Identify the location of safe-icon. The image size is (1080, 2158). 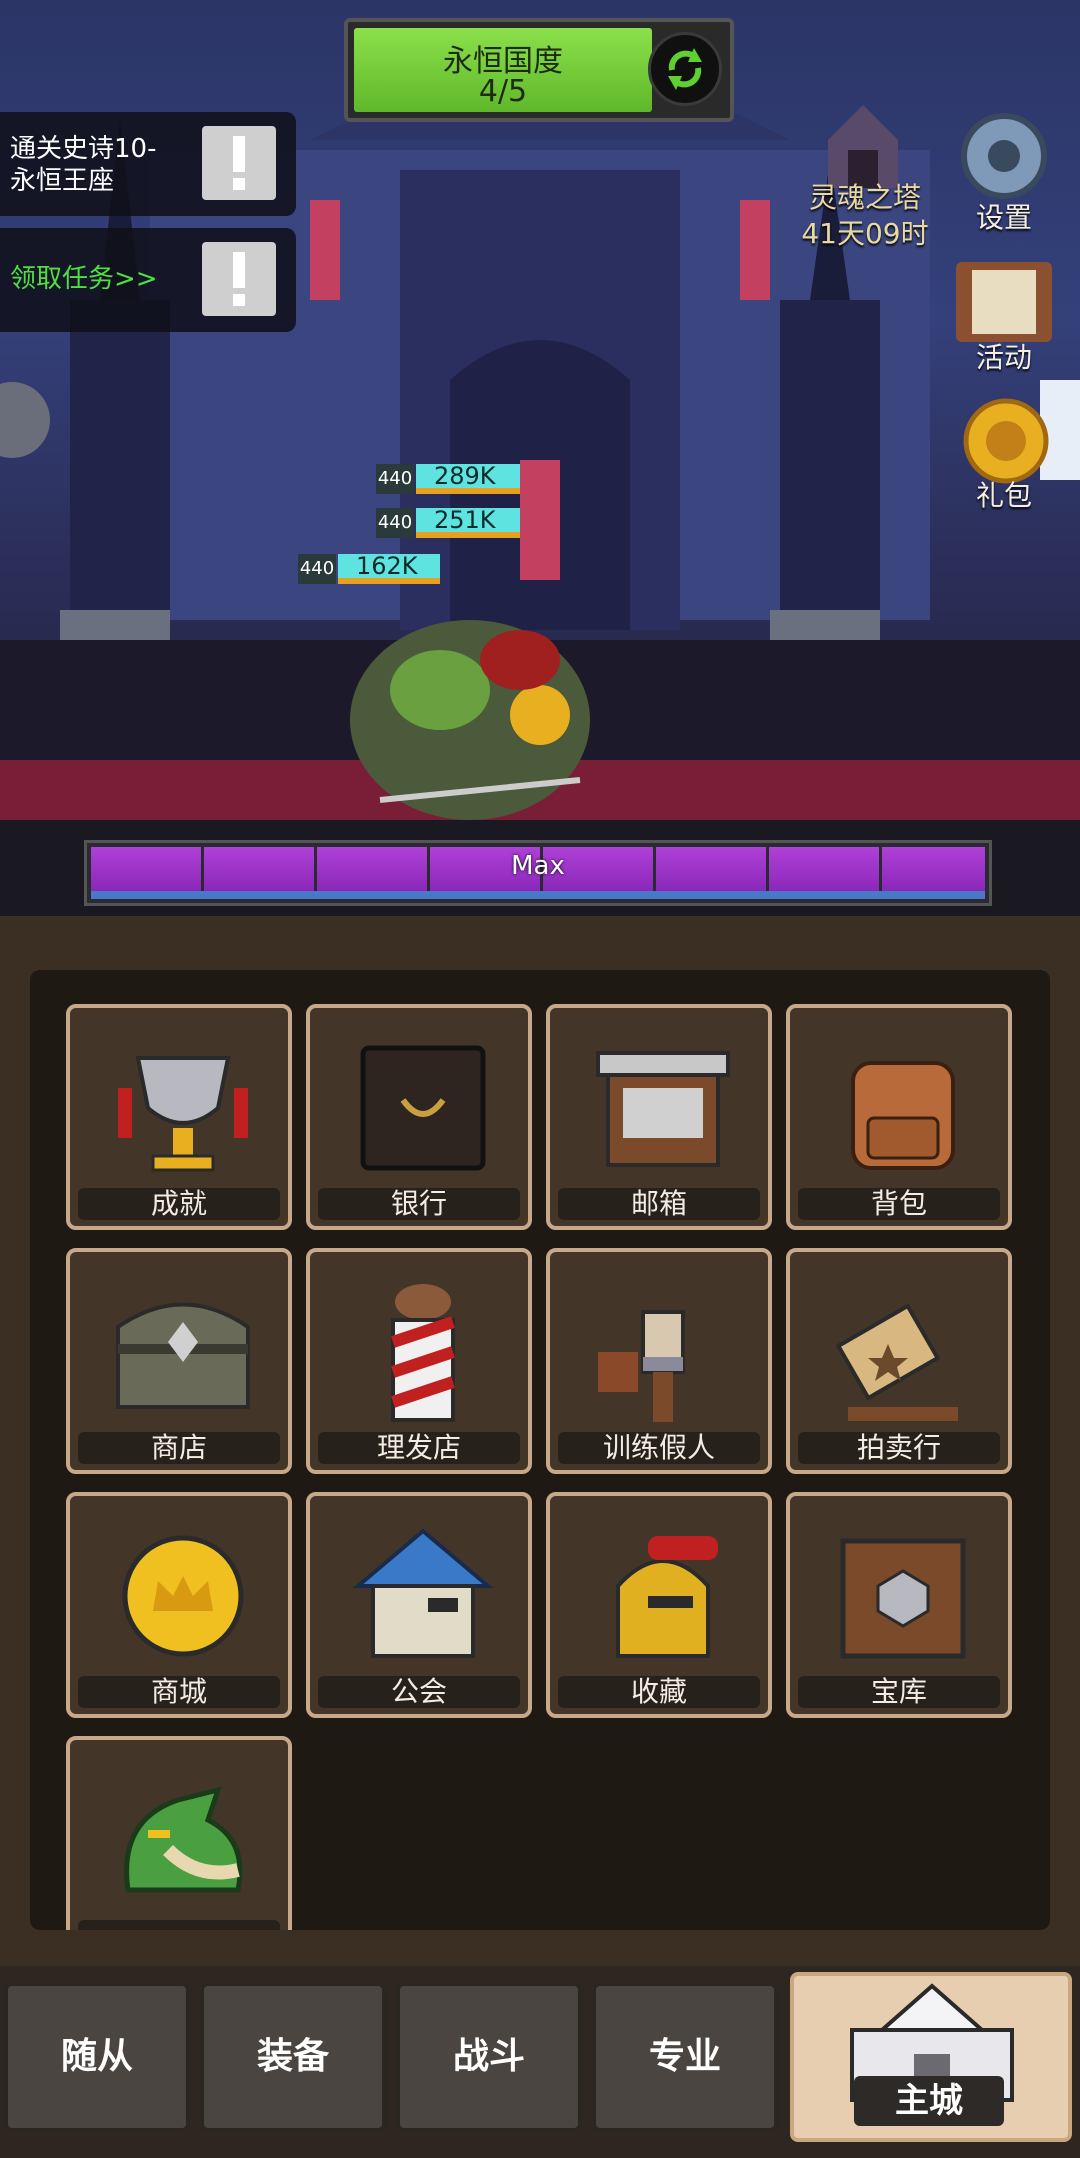
(423, 1108).